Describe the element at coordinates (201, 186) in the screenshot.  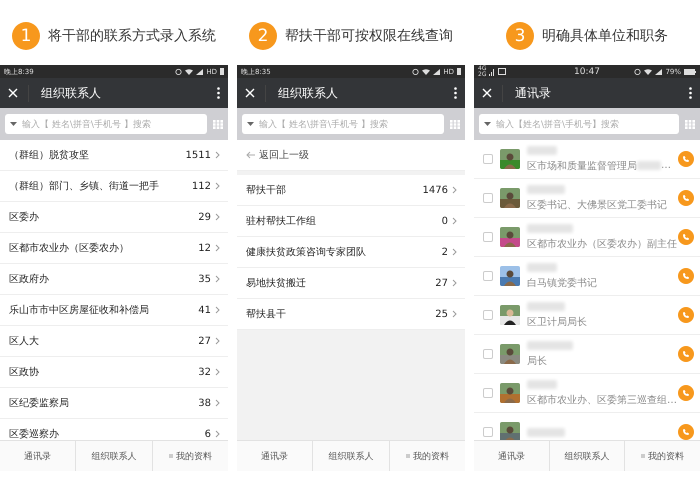
I see `member-count: 112` at that location.